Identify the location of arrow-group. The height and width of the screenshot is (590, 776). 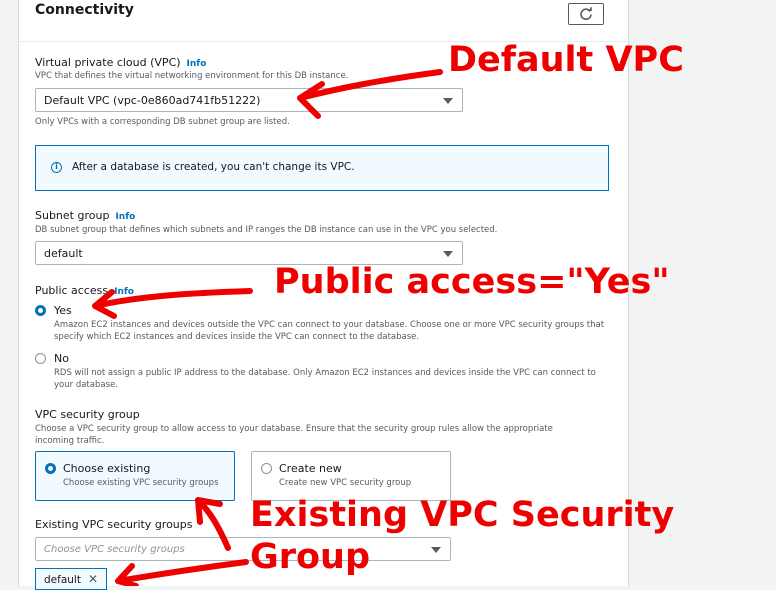
(182, 572).